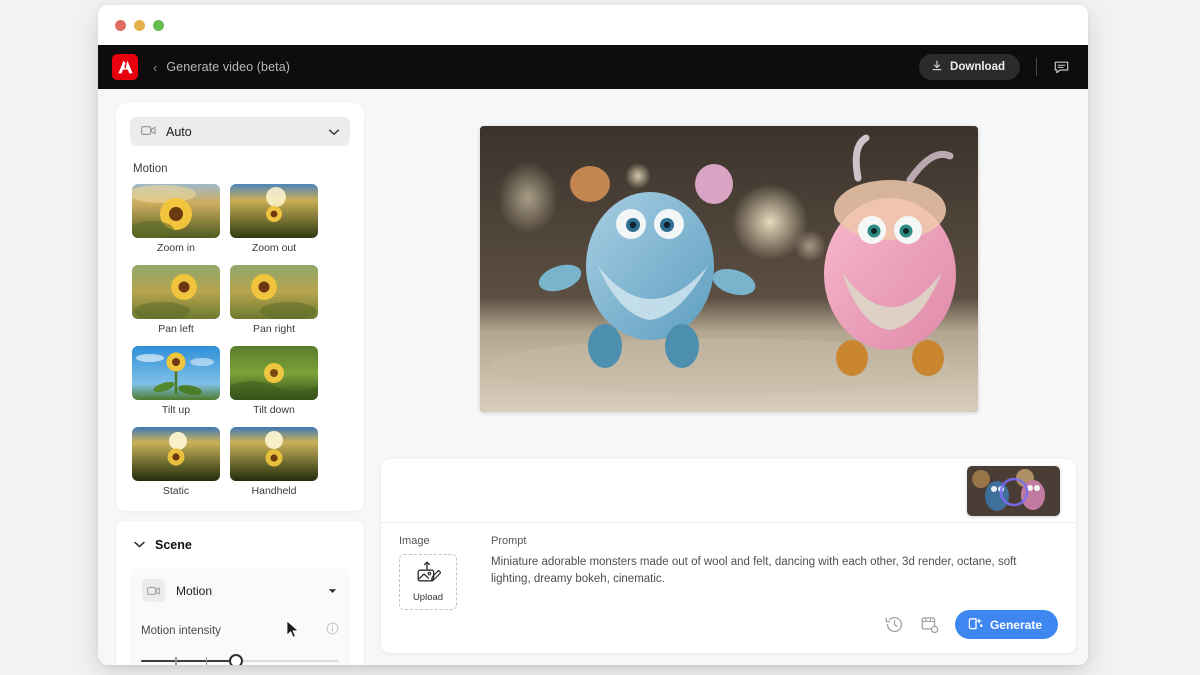 This screenshot has width=1200, height=675. I want to click on motion-section-label: Motion, so click(150, 169).